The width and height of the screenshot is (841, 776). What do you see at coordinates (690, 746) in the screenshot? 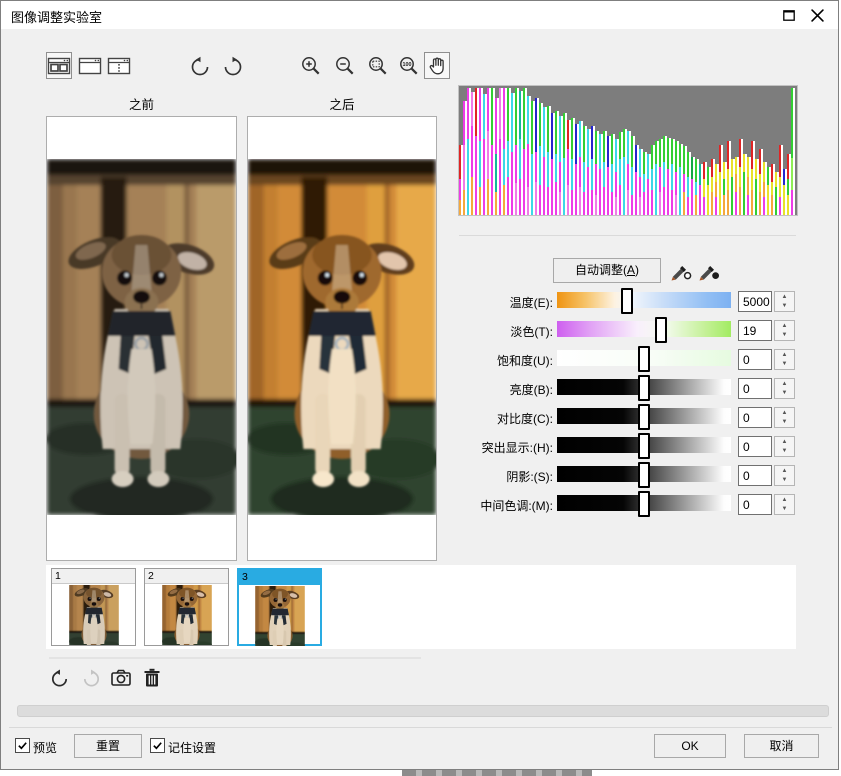
I see `ok-button: OK` at bounding box center [690, 746].